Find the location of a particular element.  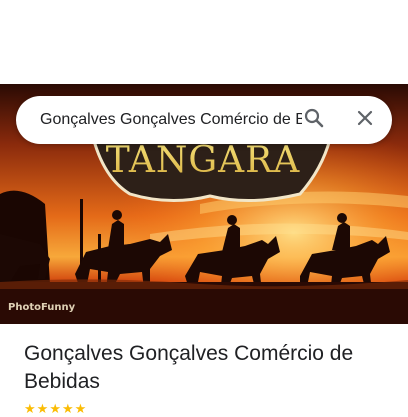

close-icon is located at coordinates (365, 120).